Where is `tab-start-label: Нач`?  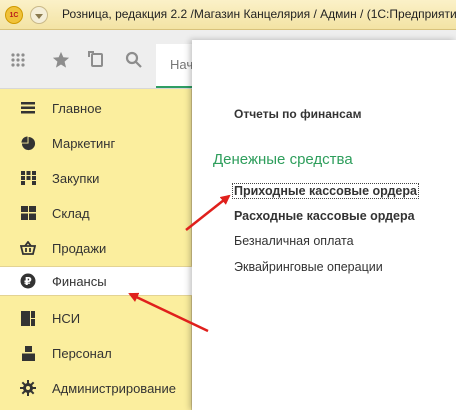
tab-start-label: Нач is located at coordinates (182, 64).